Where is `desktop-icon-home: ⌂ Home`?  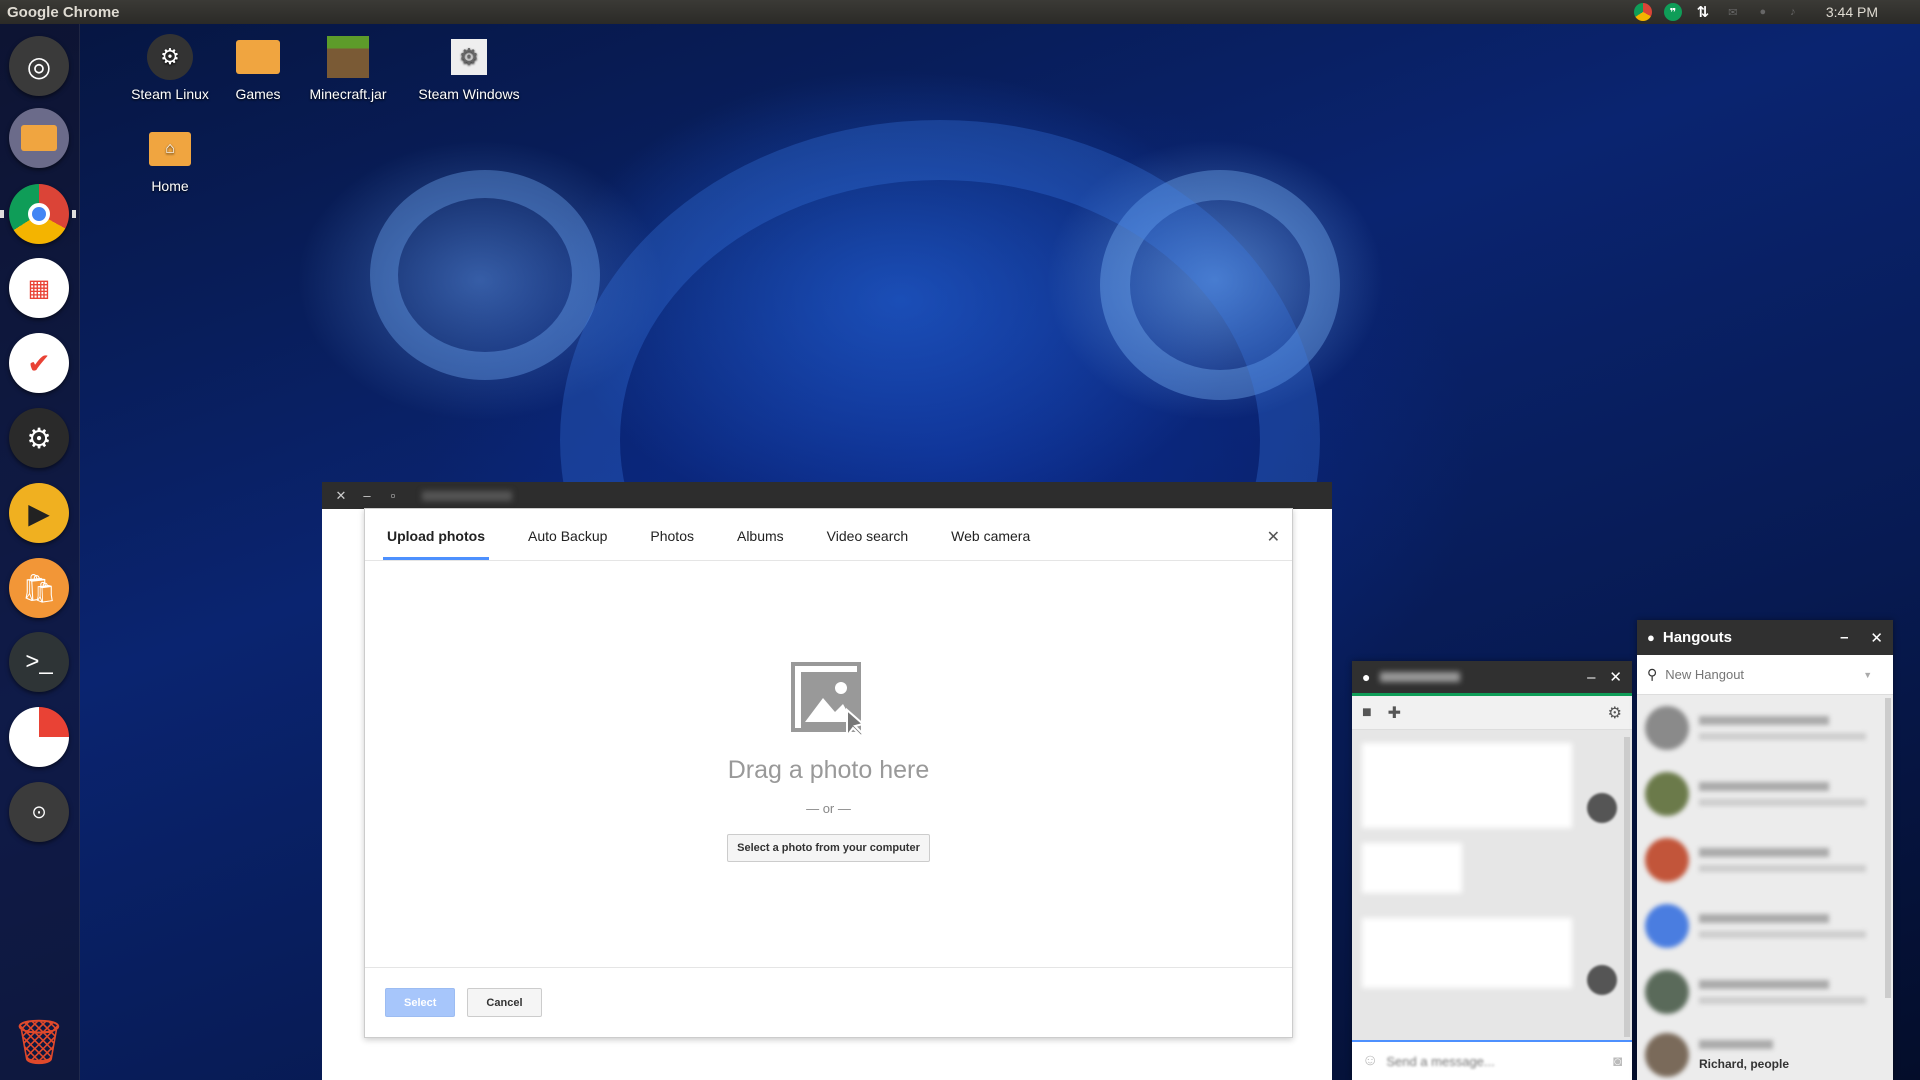
desktop-icon-home: ⌂ Home is located at coordinates (170, 160).